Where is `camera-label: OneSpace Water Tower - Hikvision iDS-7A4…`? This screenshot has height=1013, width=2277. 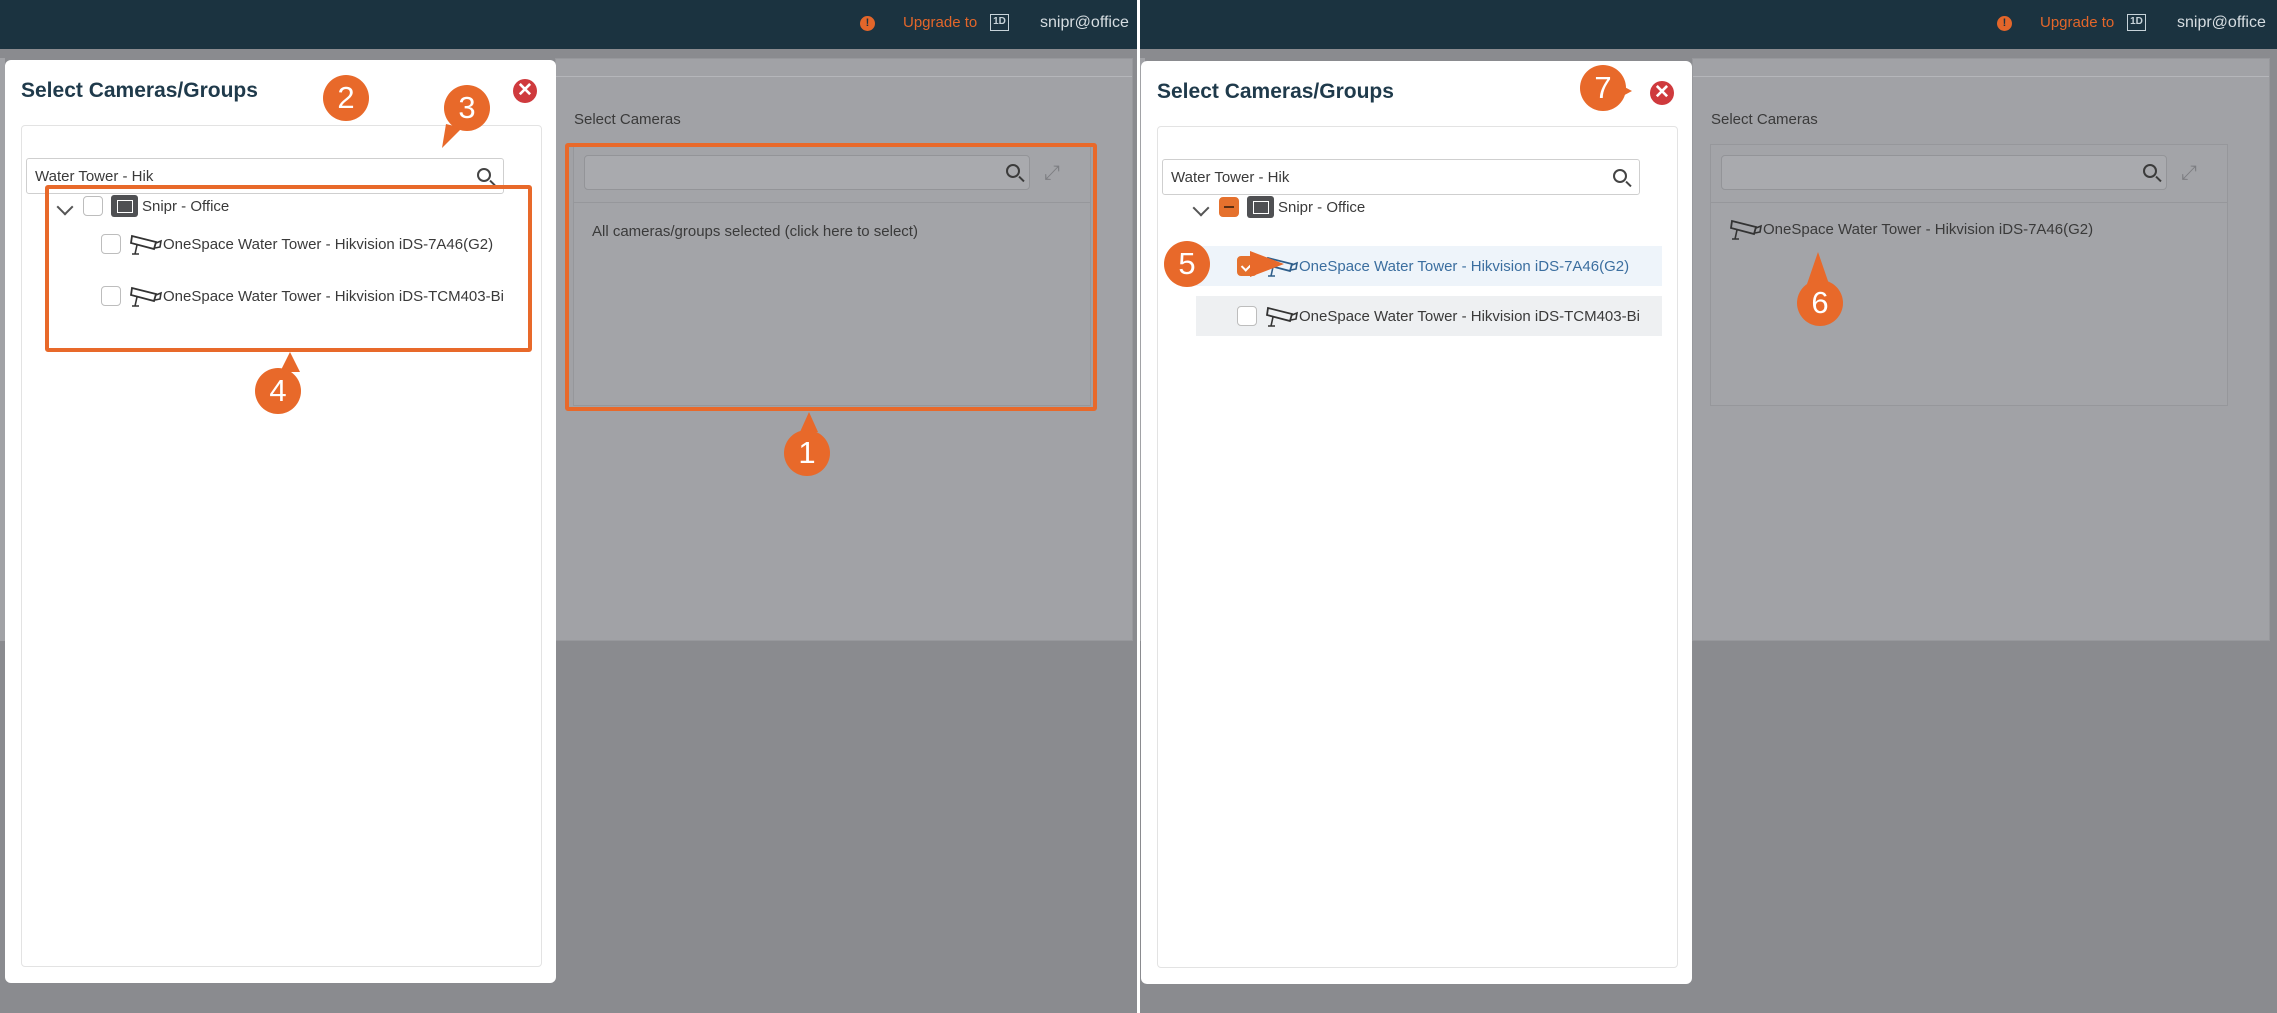 camera-label: OneSpace Water Tower - Hikvision iDS-7A4… is located at coordinates (1464, 266).